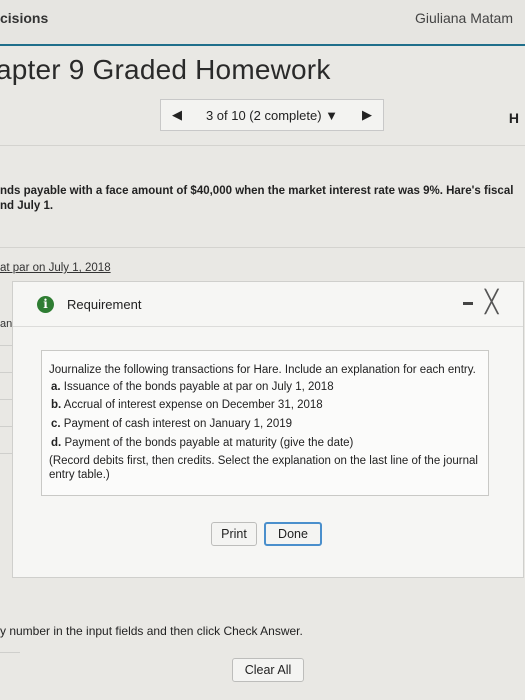 Image resolution: width=525 pixels, height=700 pixels. What do you see at coordinates (45, 304) in the screenshot?
I see `info-icon: i` at bounding box center [45, 304].